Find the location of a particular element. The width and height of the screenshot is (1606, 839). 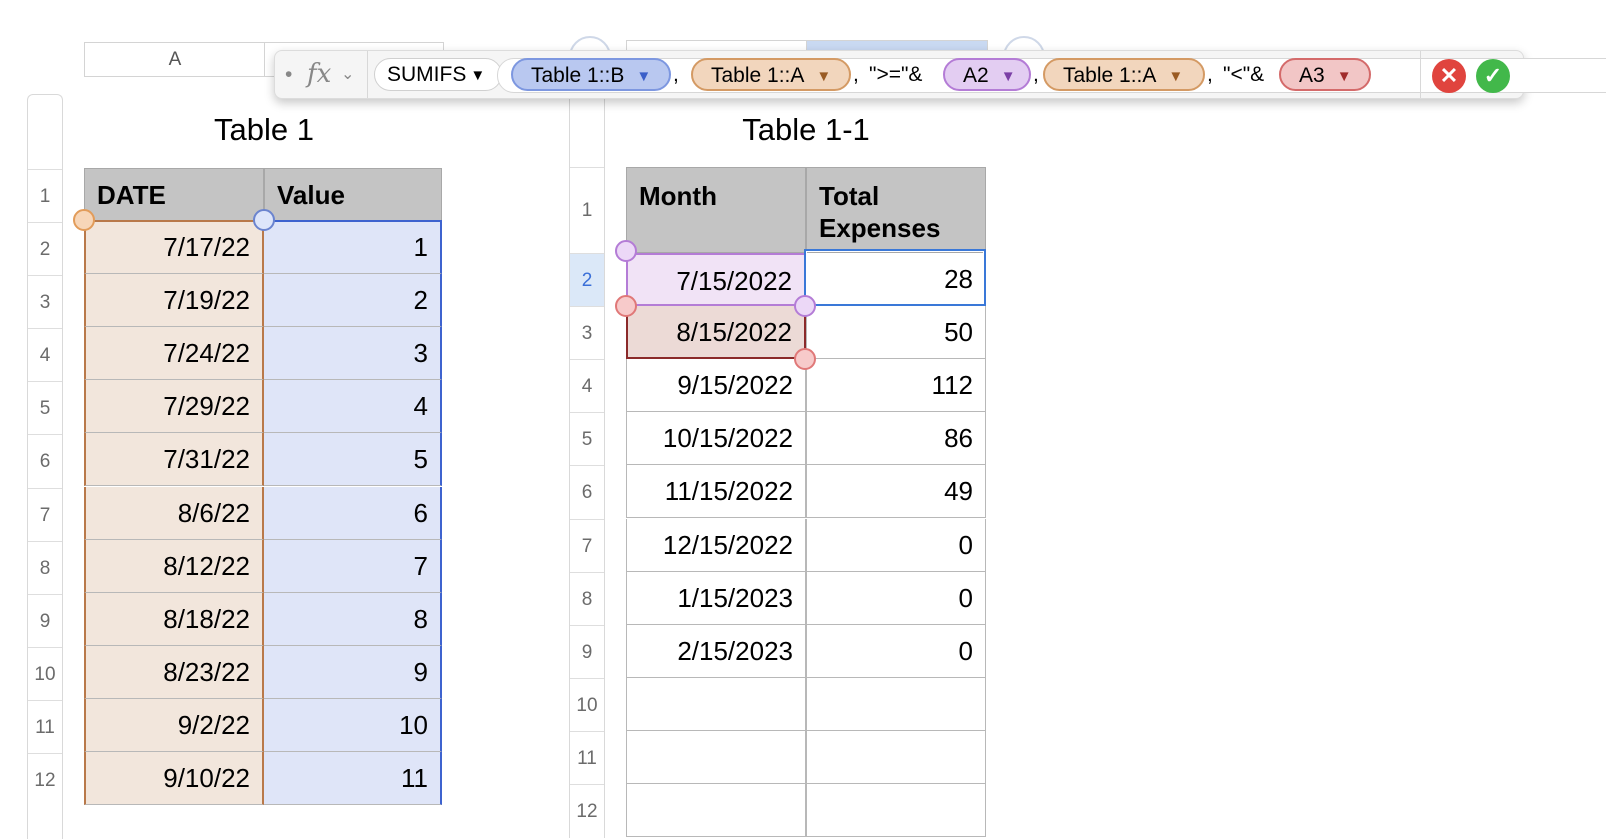

table-cell: 7/29/22 is located at coordinates (174, 407).